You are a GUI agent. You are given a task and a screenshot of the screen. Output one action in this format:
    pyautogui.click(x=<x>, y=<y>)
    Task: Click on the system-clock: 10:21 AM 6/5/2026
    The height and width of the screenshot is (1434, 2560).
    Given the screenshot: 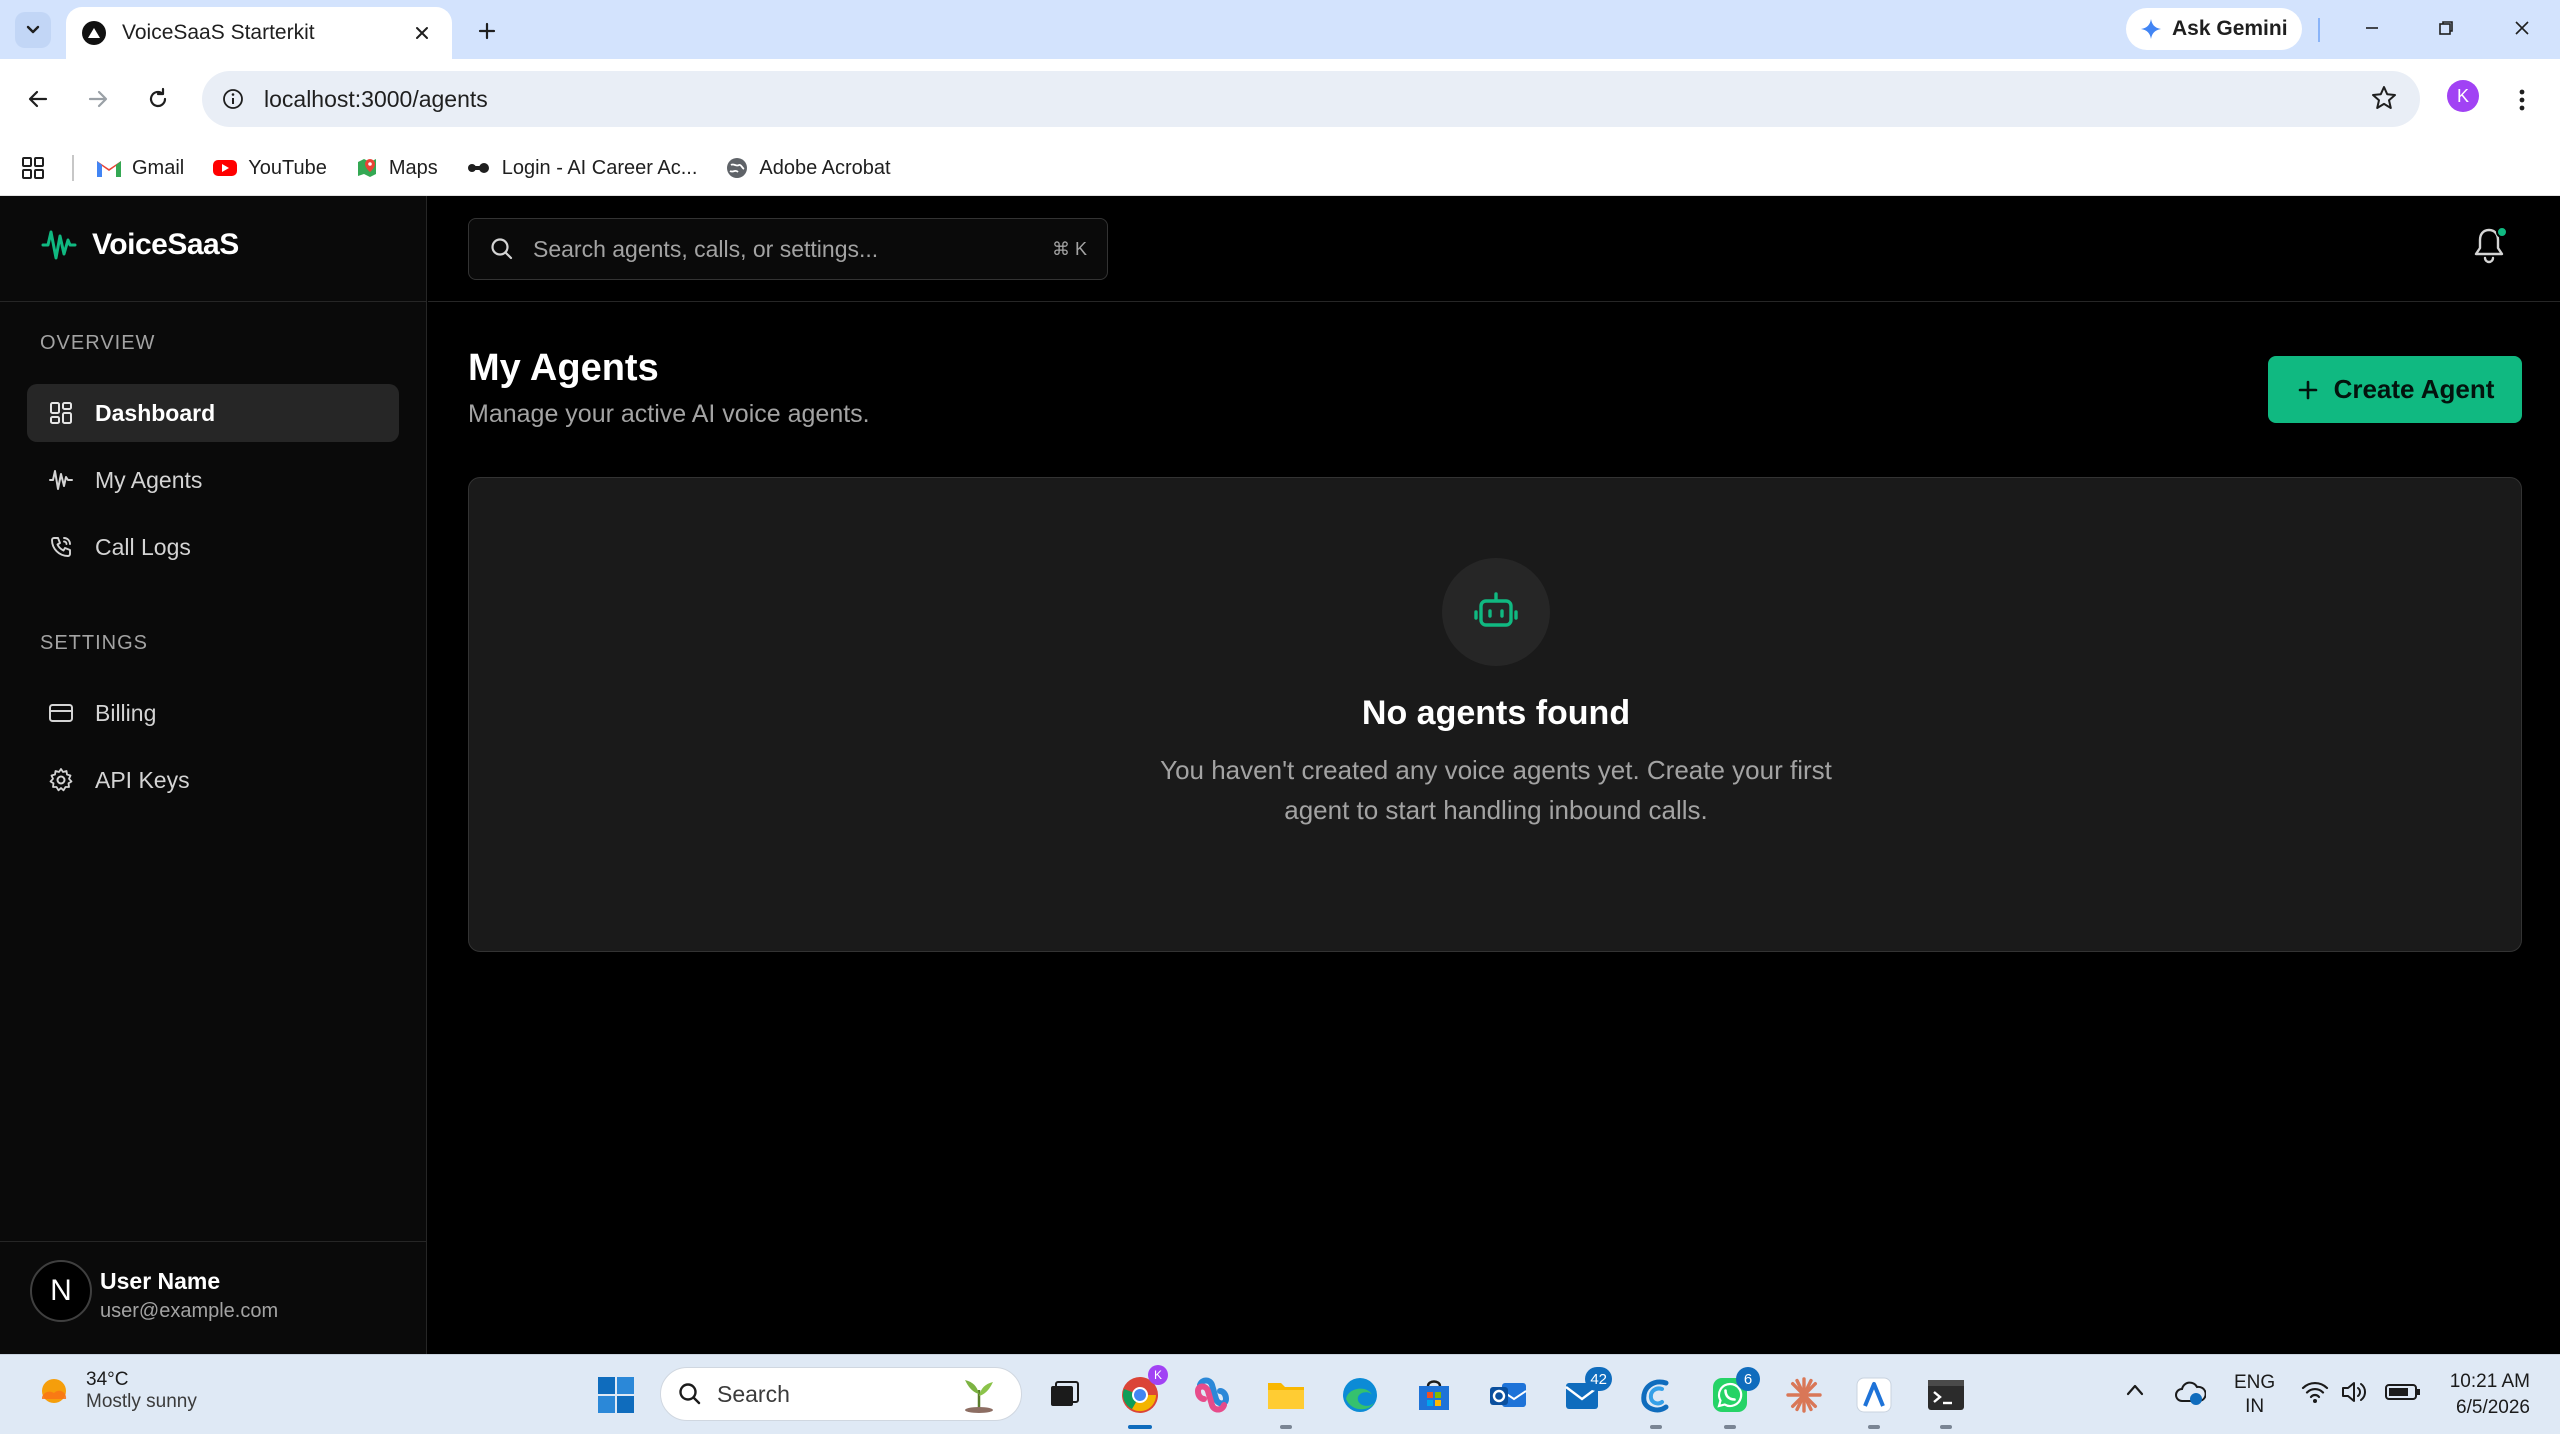 What is the action you would take?
    pyautogui.click(x=2485, y=1395)
    